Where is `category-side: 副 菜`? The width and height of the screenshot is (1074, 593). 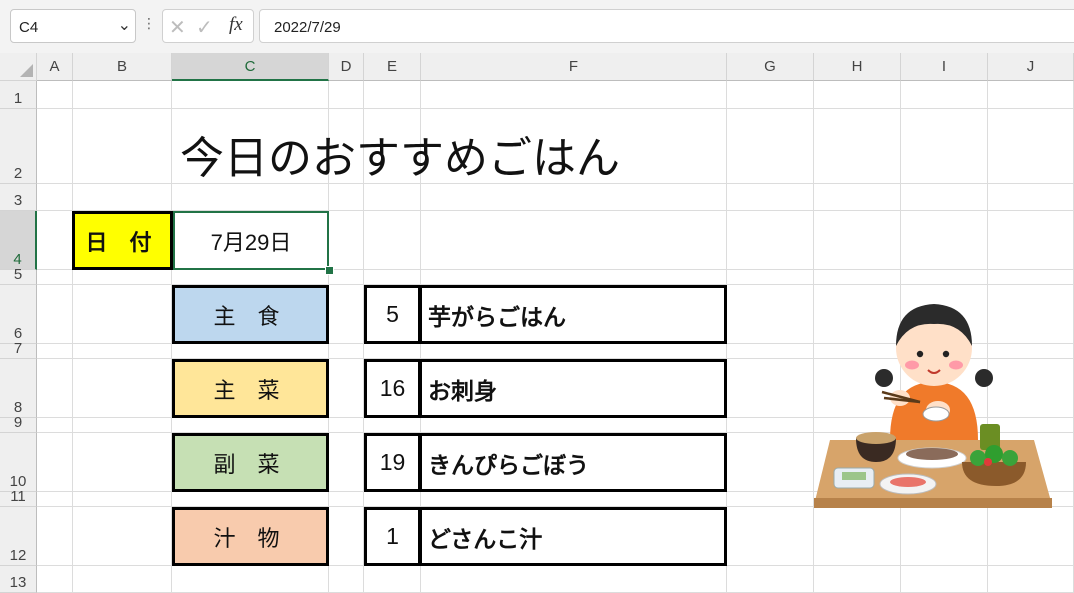
category-side: 副 菜 is located at coordinates (250, 462).